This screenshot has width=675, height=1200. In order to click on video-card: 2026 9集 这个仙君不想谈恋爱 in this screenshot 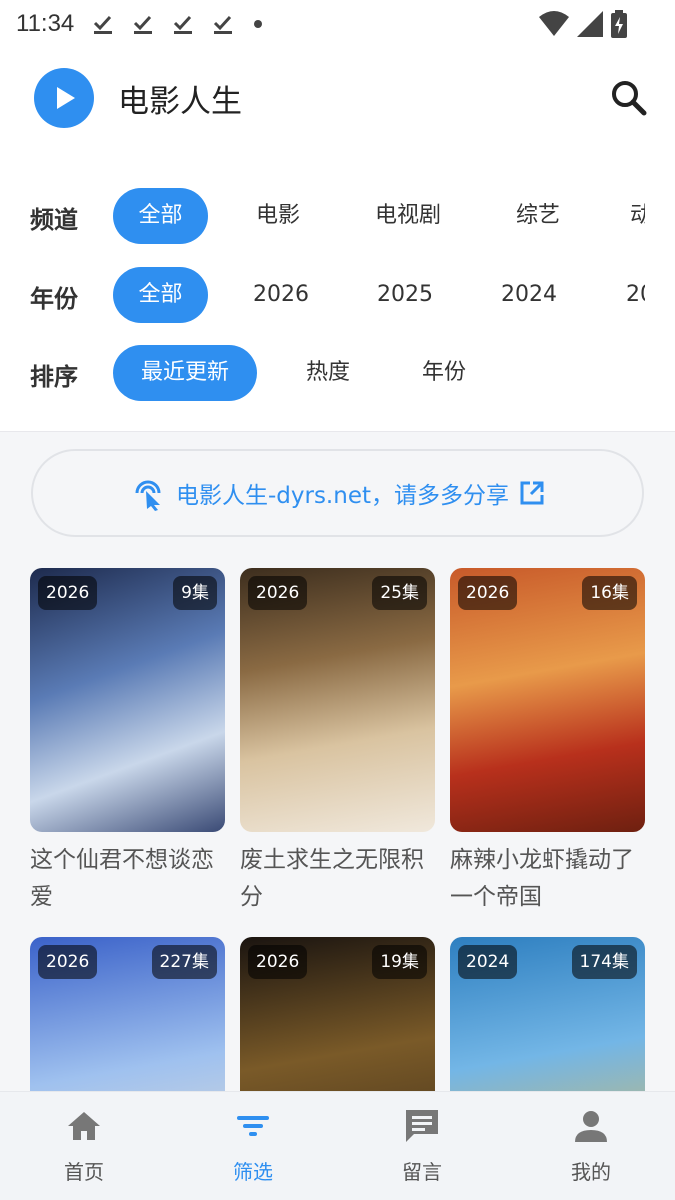, I will do `click(127, 742)`.